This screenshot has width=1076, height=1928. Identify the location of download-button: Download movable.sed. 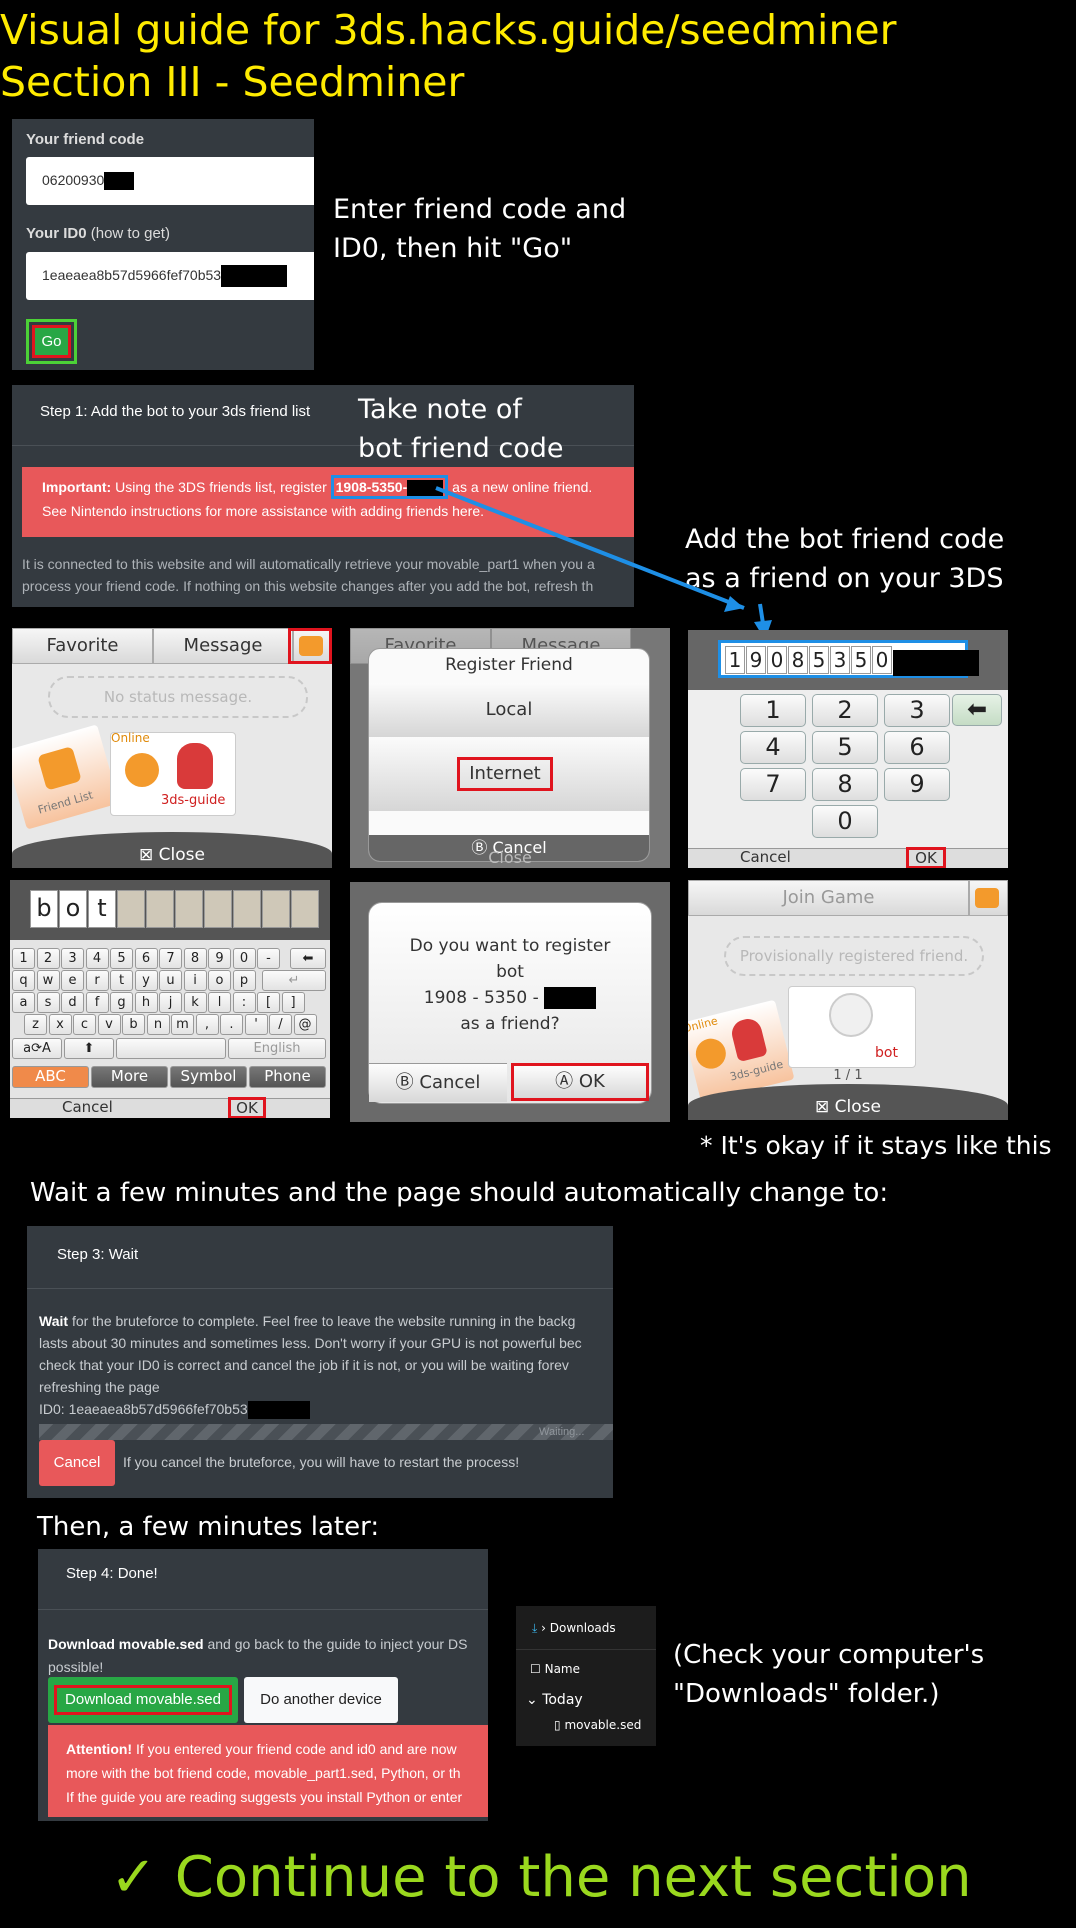
(143, 1700).